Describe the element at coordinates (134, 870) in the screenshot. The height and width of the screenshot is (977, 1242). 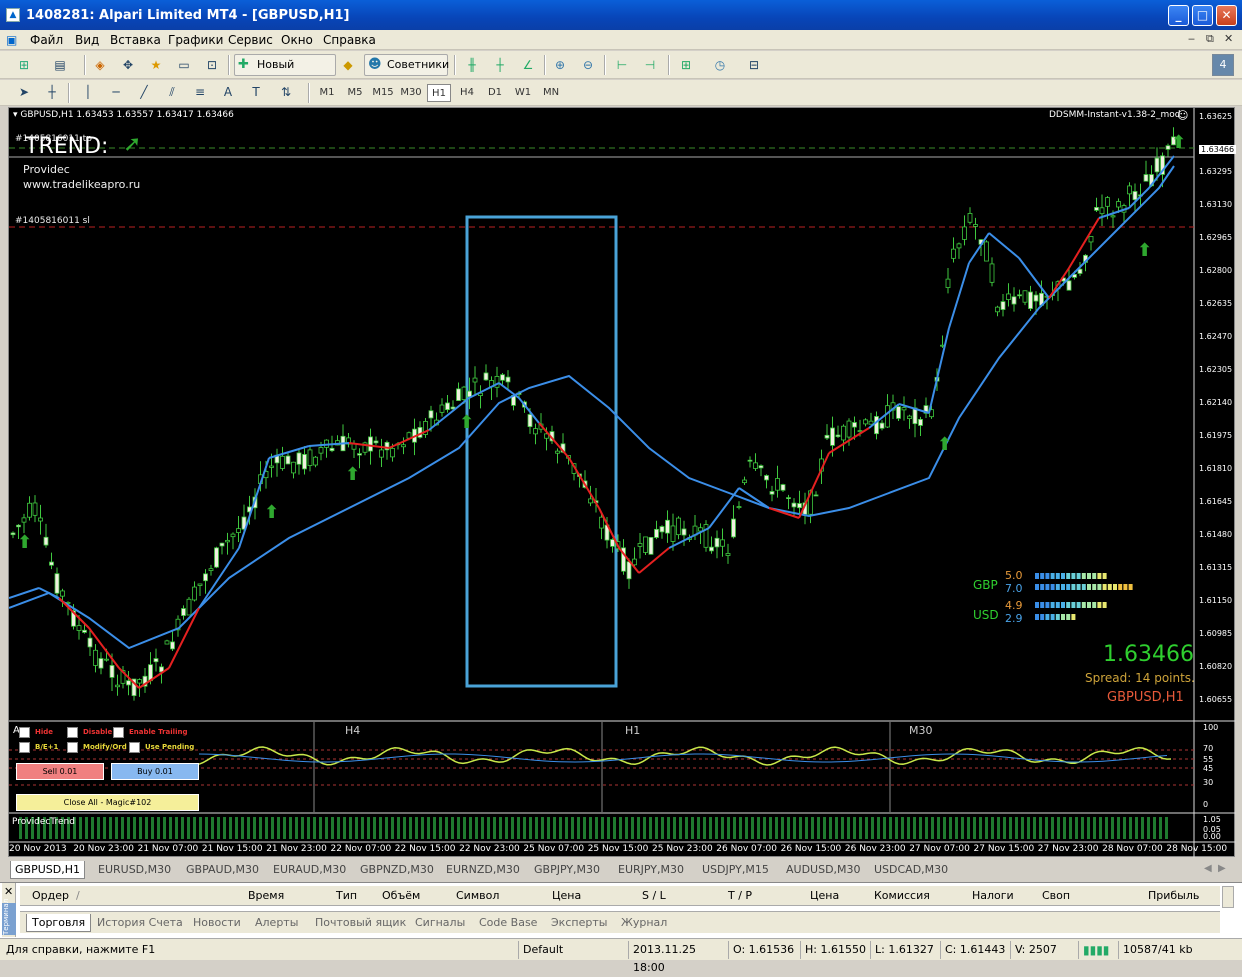
I see `chart-tab: EURUSD,M30` at that location.